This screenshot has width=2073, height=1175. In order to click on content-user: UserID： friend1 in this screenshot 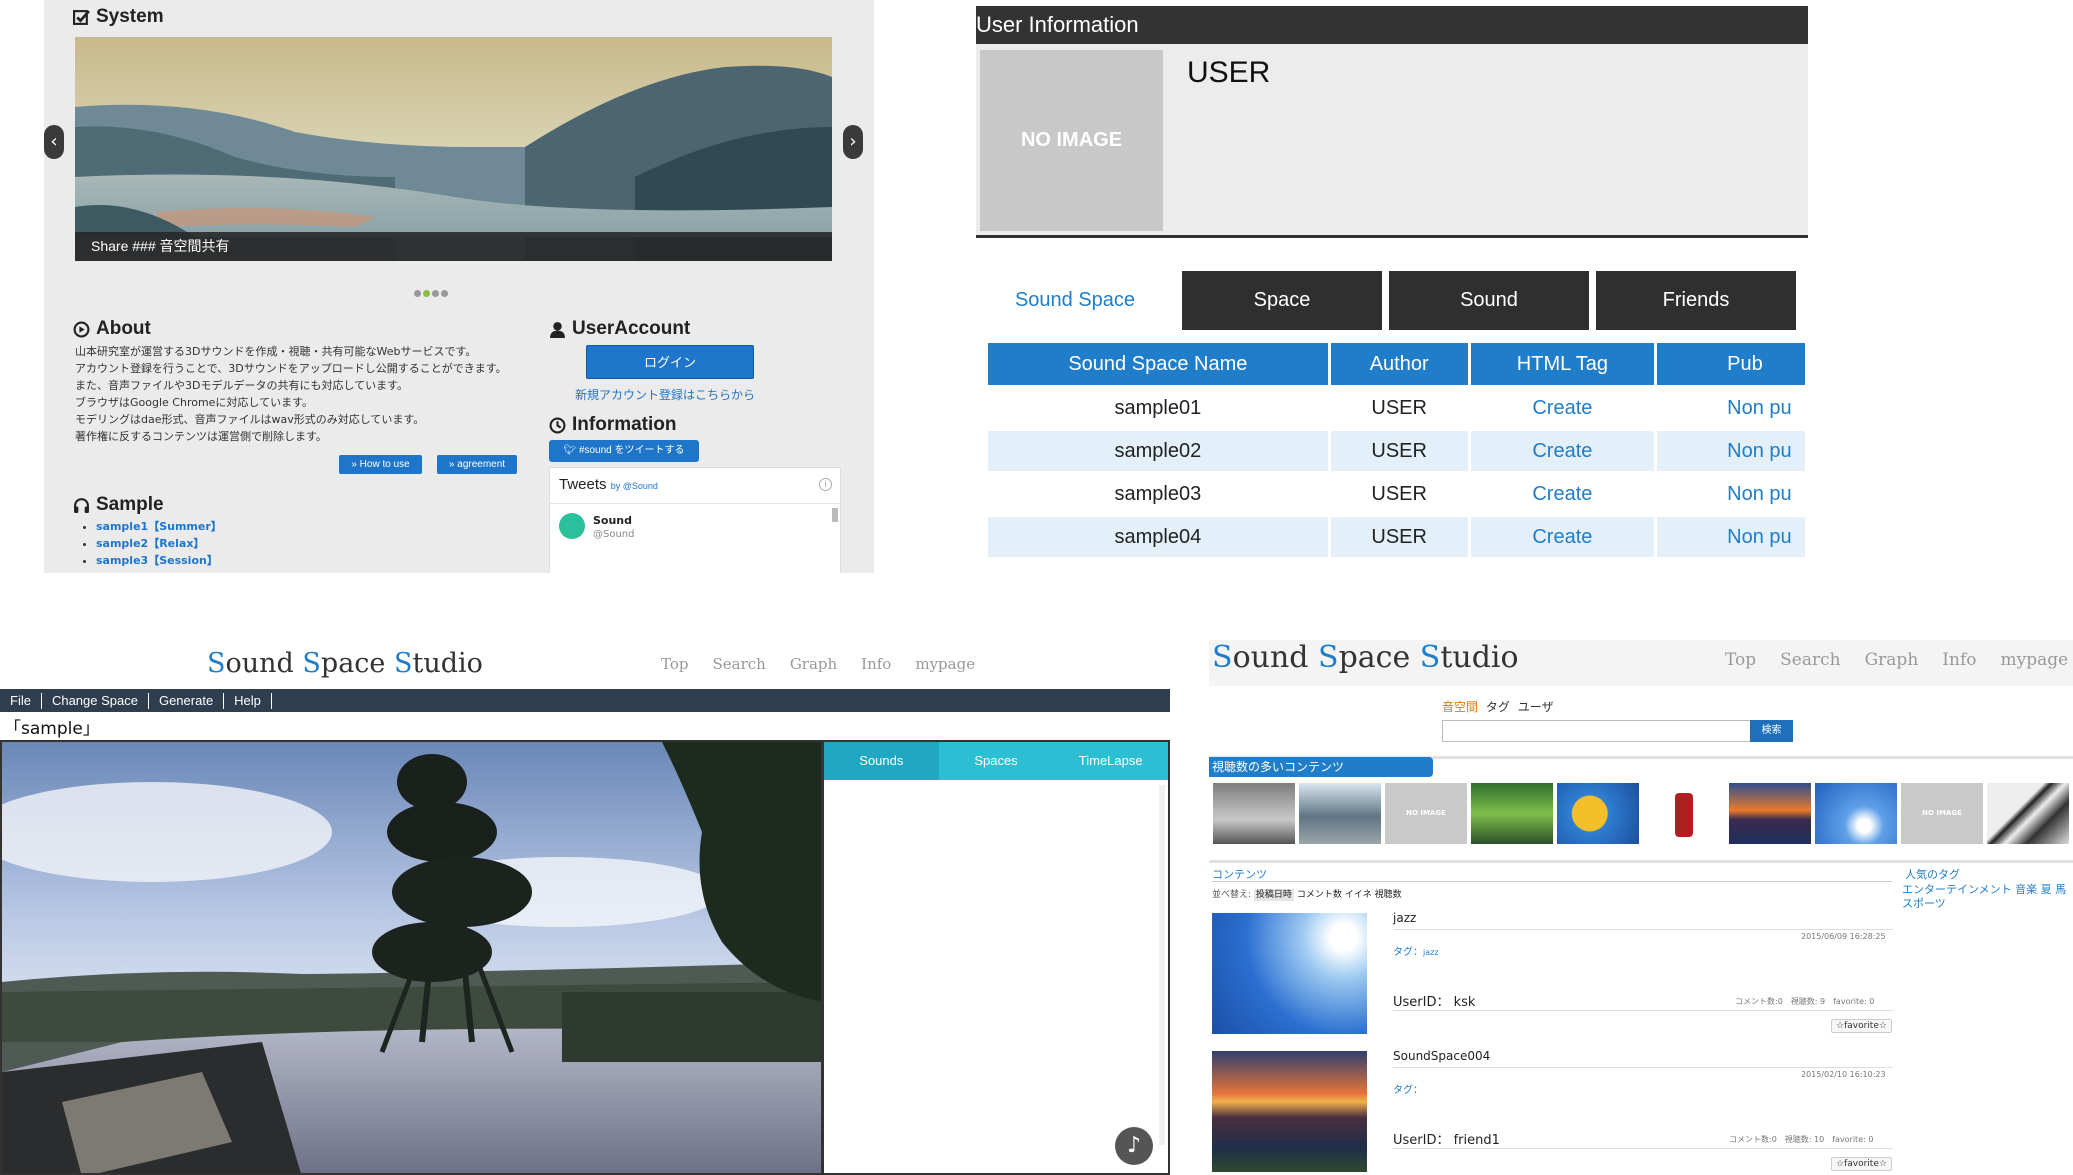, I will do `click(1446, 1138)`.